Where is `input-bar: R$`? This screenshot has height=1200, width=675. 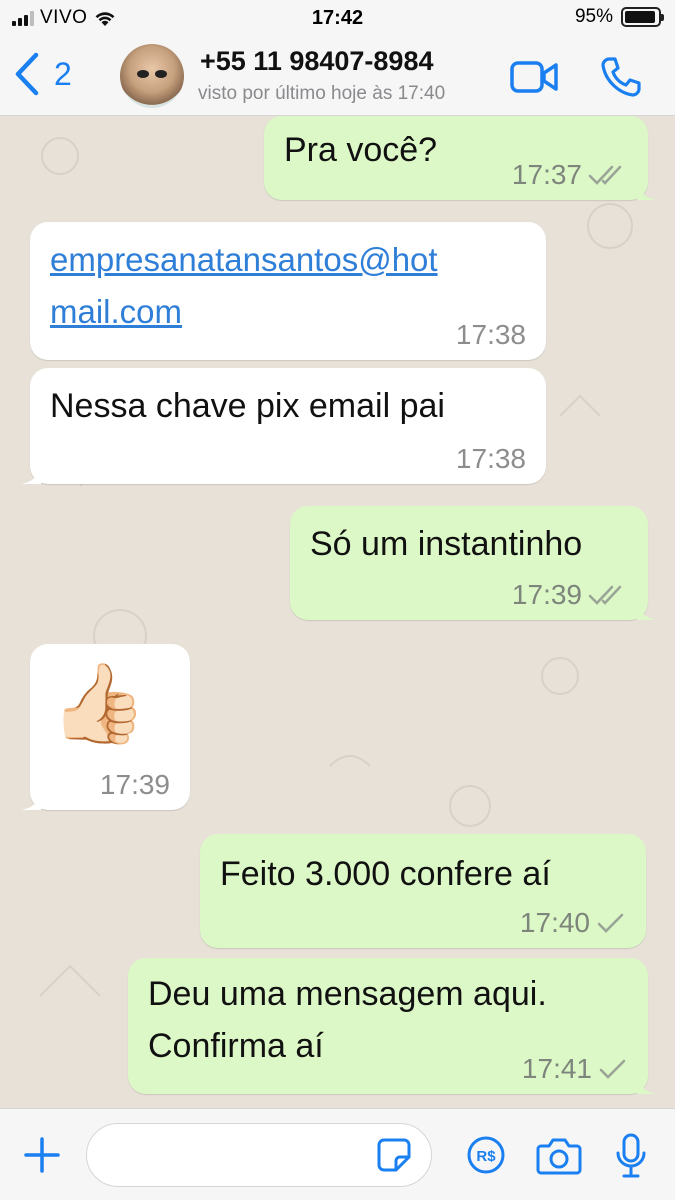
input-bar: R$ is located at coordinates (337, 1154).